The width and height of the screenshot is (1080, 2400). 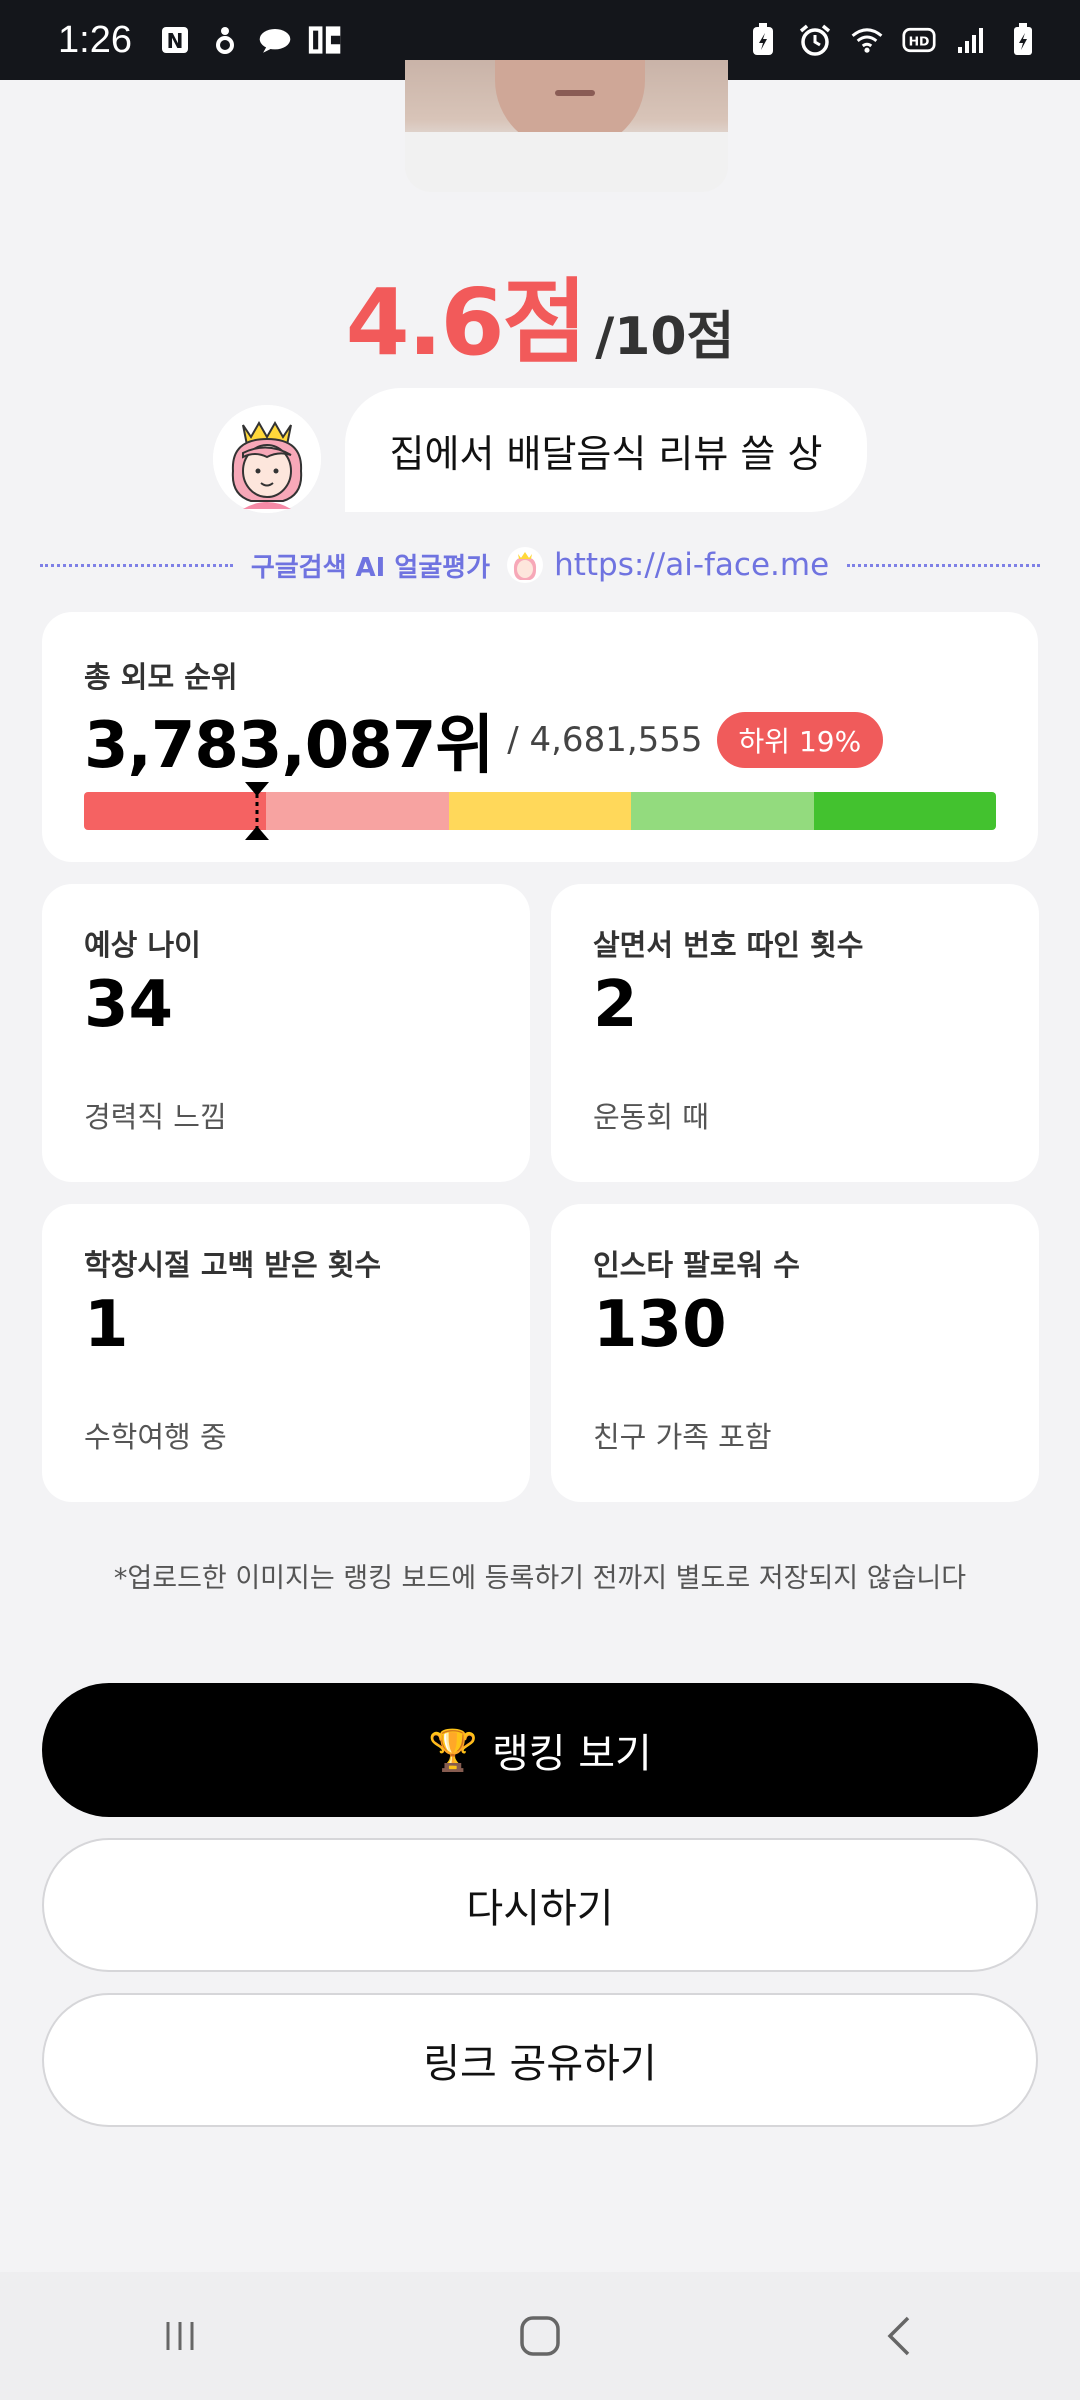 What do you see at coordinates (800, 740) in the screenshot?
I see `percentile-badge: 하위 19%` at bounding box center [800, 740].